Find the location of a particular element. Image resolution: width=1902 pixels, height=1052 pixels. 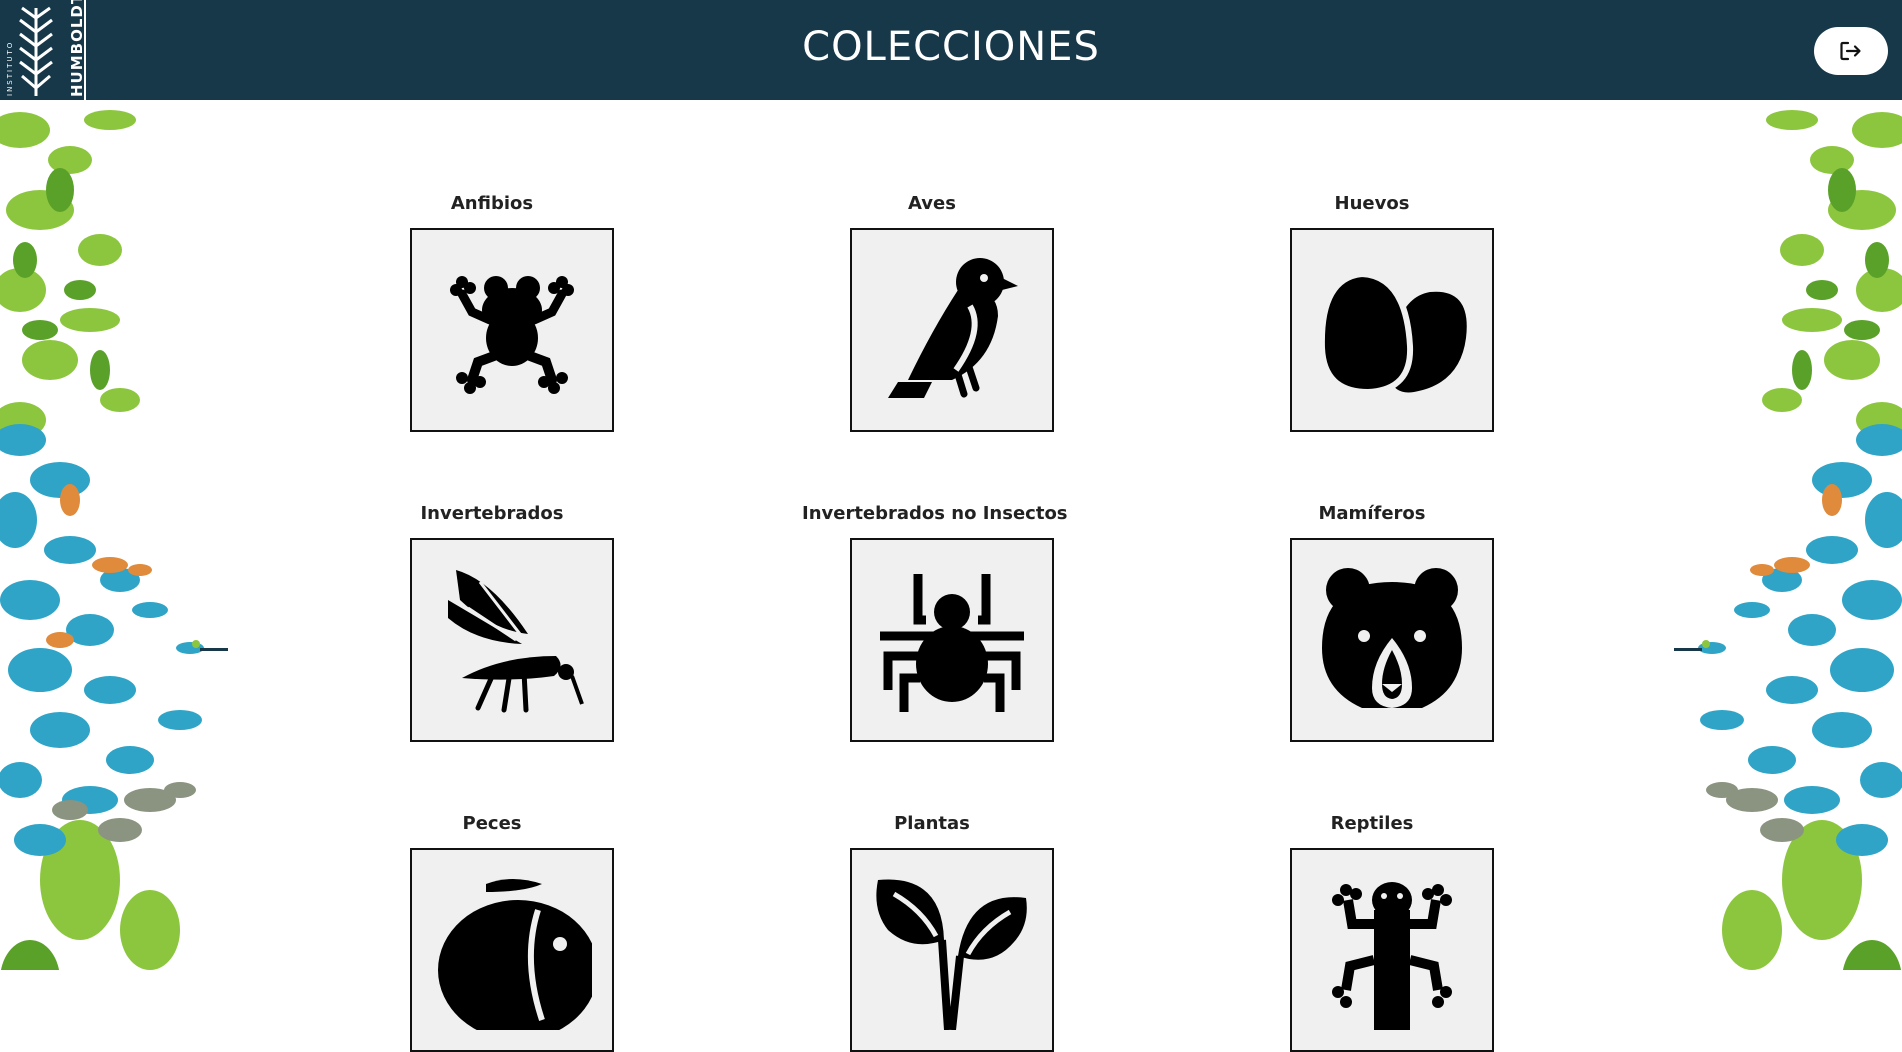

collection-label: Aves is located at coordinates (932, 203).